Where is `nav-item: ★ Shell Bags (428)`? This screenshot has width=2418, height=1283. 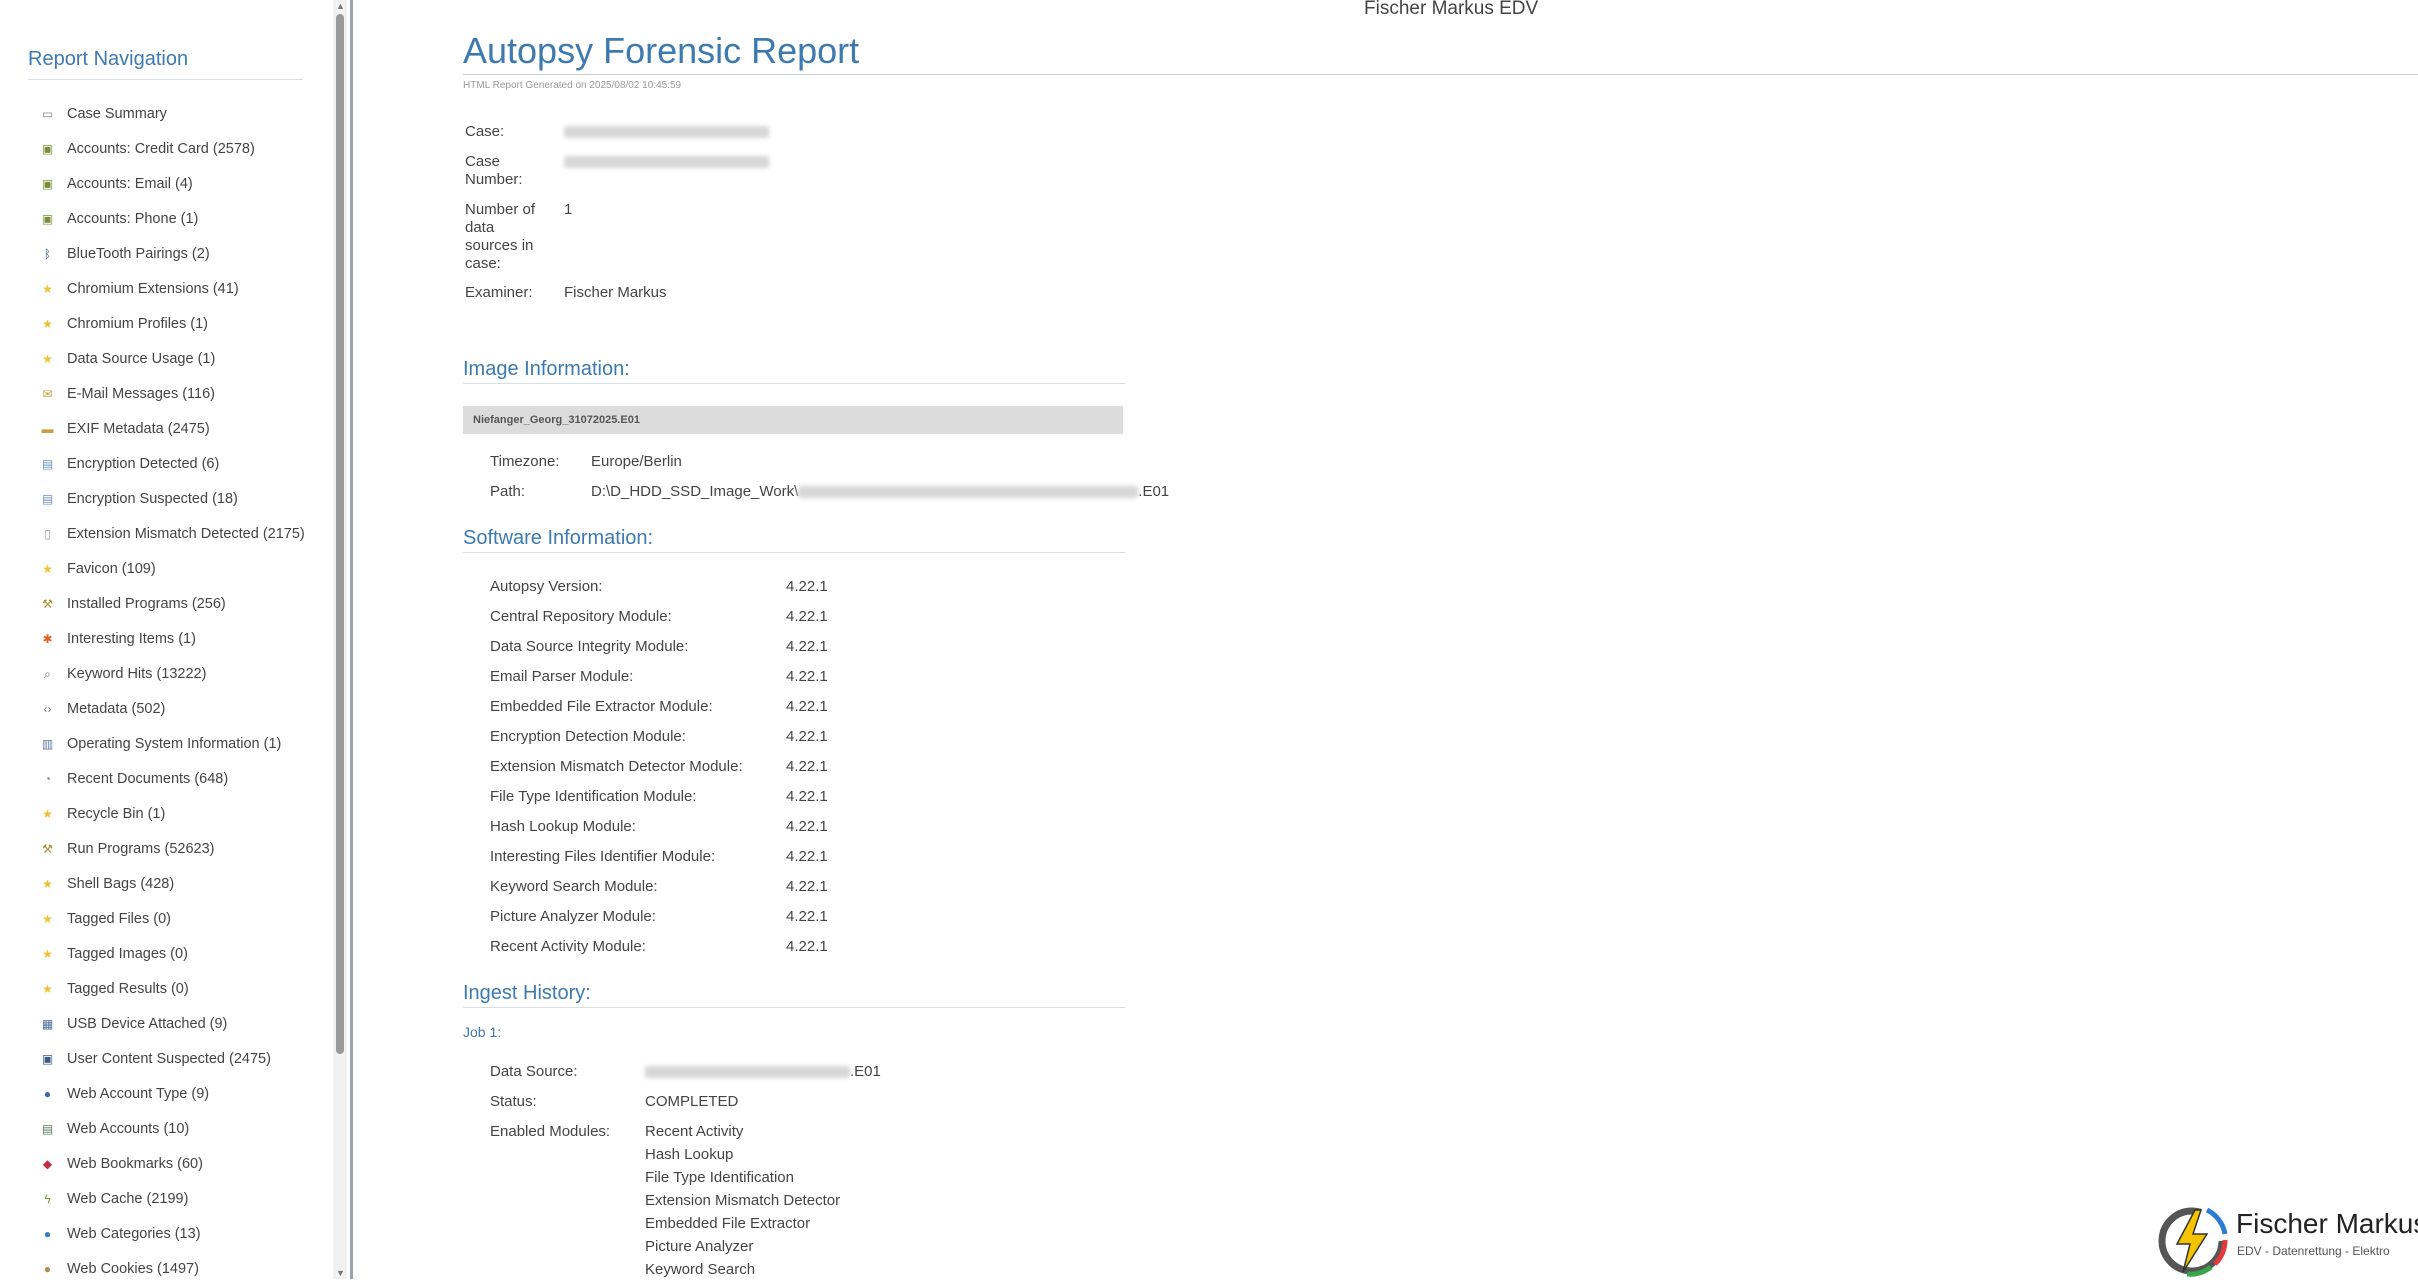
nav-item: ★ Shell Bags (428) is located at coordinates (172, 883).